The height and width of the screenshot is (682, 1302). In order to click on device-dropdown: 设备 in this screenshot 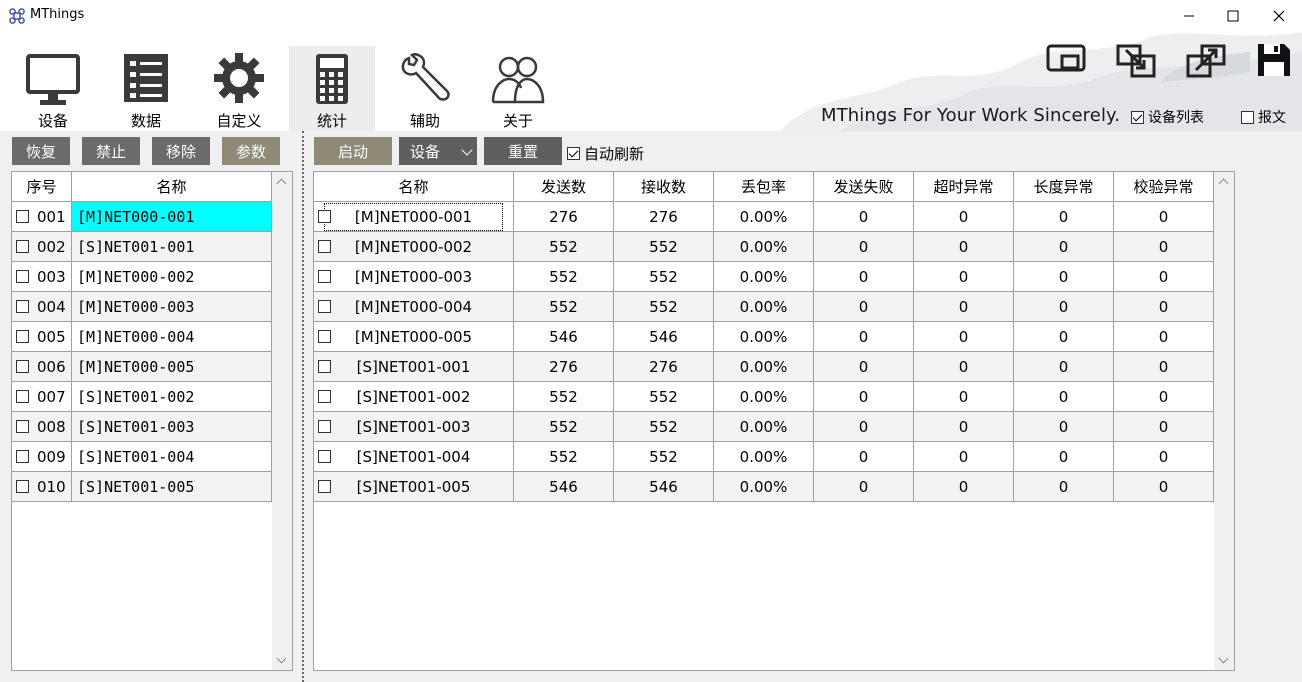, I will do `click(438, 151)`.